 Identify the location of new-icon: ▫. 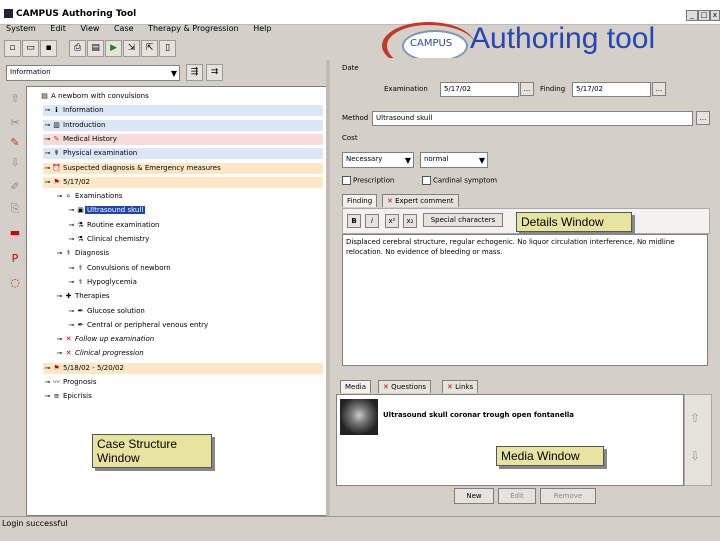
(12, 48).